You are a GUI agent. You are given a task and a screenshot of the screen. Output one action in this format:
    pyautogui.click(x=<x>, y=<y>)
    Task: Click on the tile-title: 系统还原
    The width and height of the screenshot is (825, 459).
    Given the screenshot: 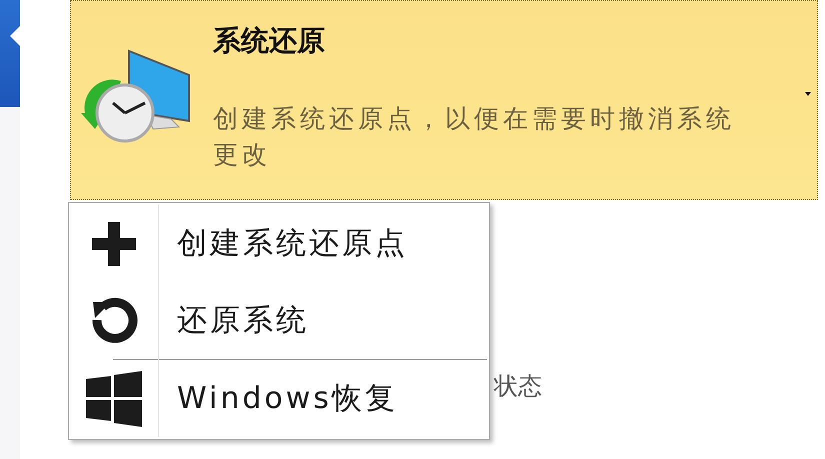 What is the action you would take?
    pyautogui.click(x=269, y=41)
    